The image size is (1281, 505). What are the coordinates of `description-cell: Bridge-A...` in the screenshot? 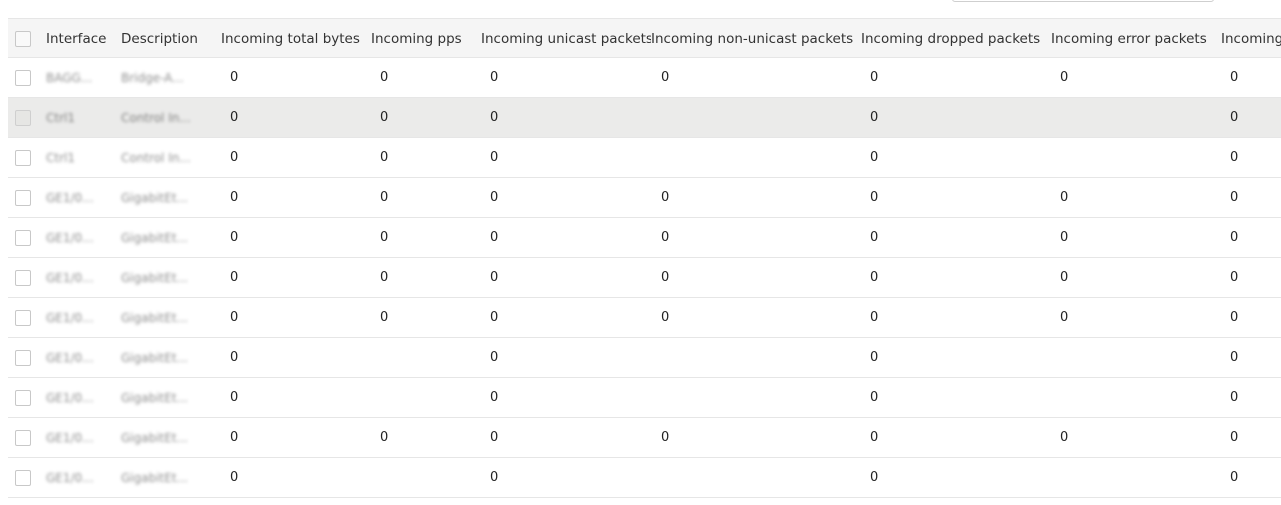 It's located at (152, 78).